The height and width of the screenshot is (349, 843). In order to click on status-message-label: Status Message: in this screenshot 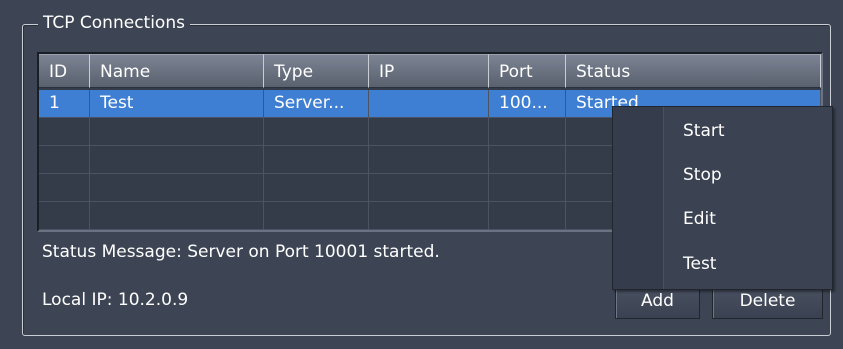, I will do `click(112, 252)`.